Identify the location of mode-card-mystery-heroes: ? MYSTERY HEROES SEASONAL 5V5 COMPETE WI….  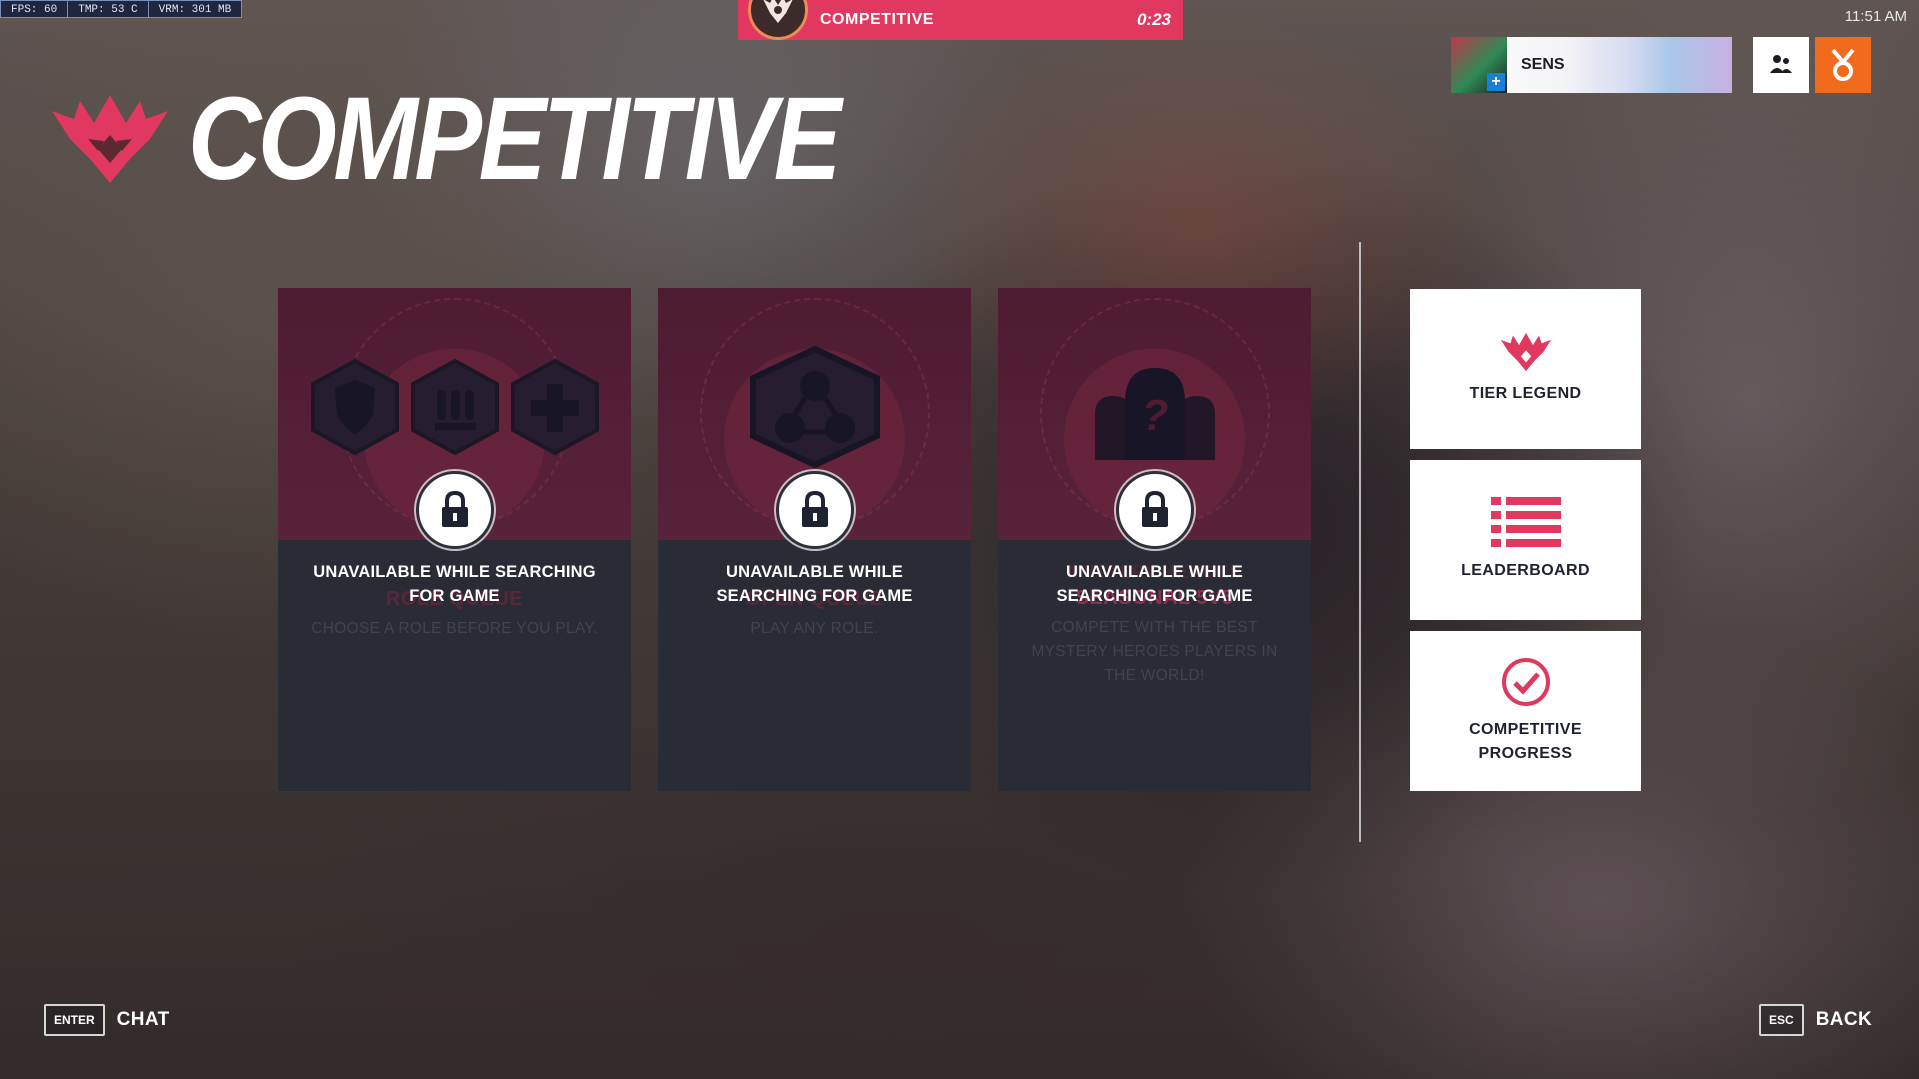
(1154, 539).